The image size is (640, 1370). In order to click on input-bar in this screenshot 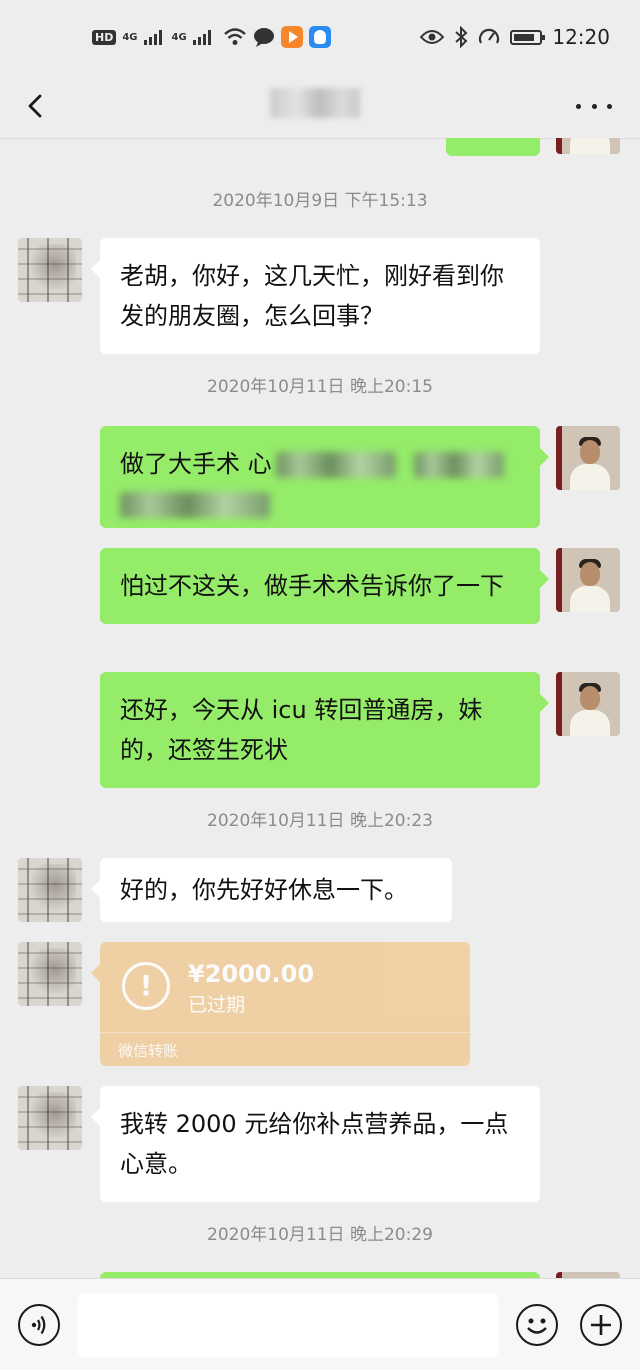, I will do `click(320, 1324)`.